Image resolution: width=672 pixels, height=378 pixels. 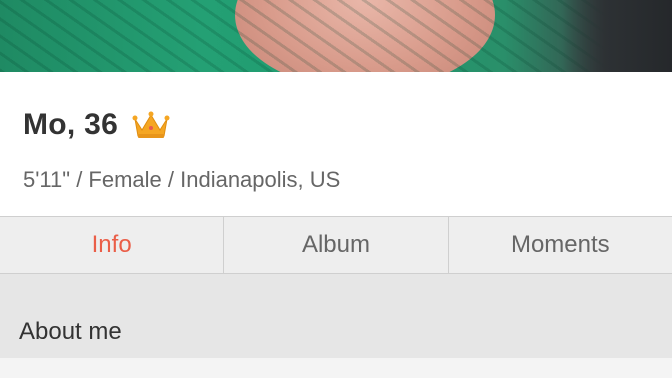 I want to click on name-row: Mo, 36, so click(x=96, y=125).